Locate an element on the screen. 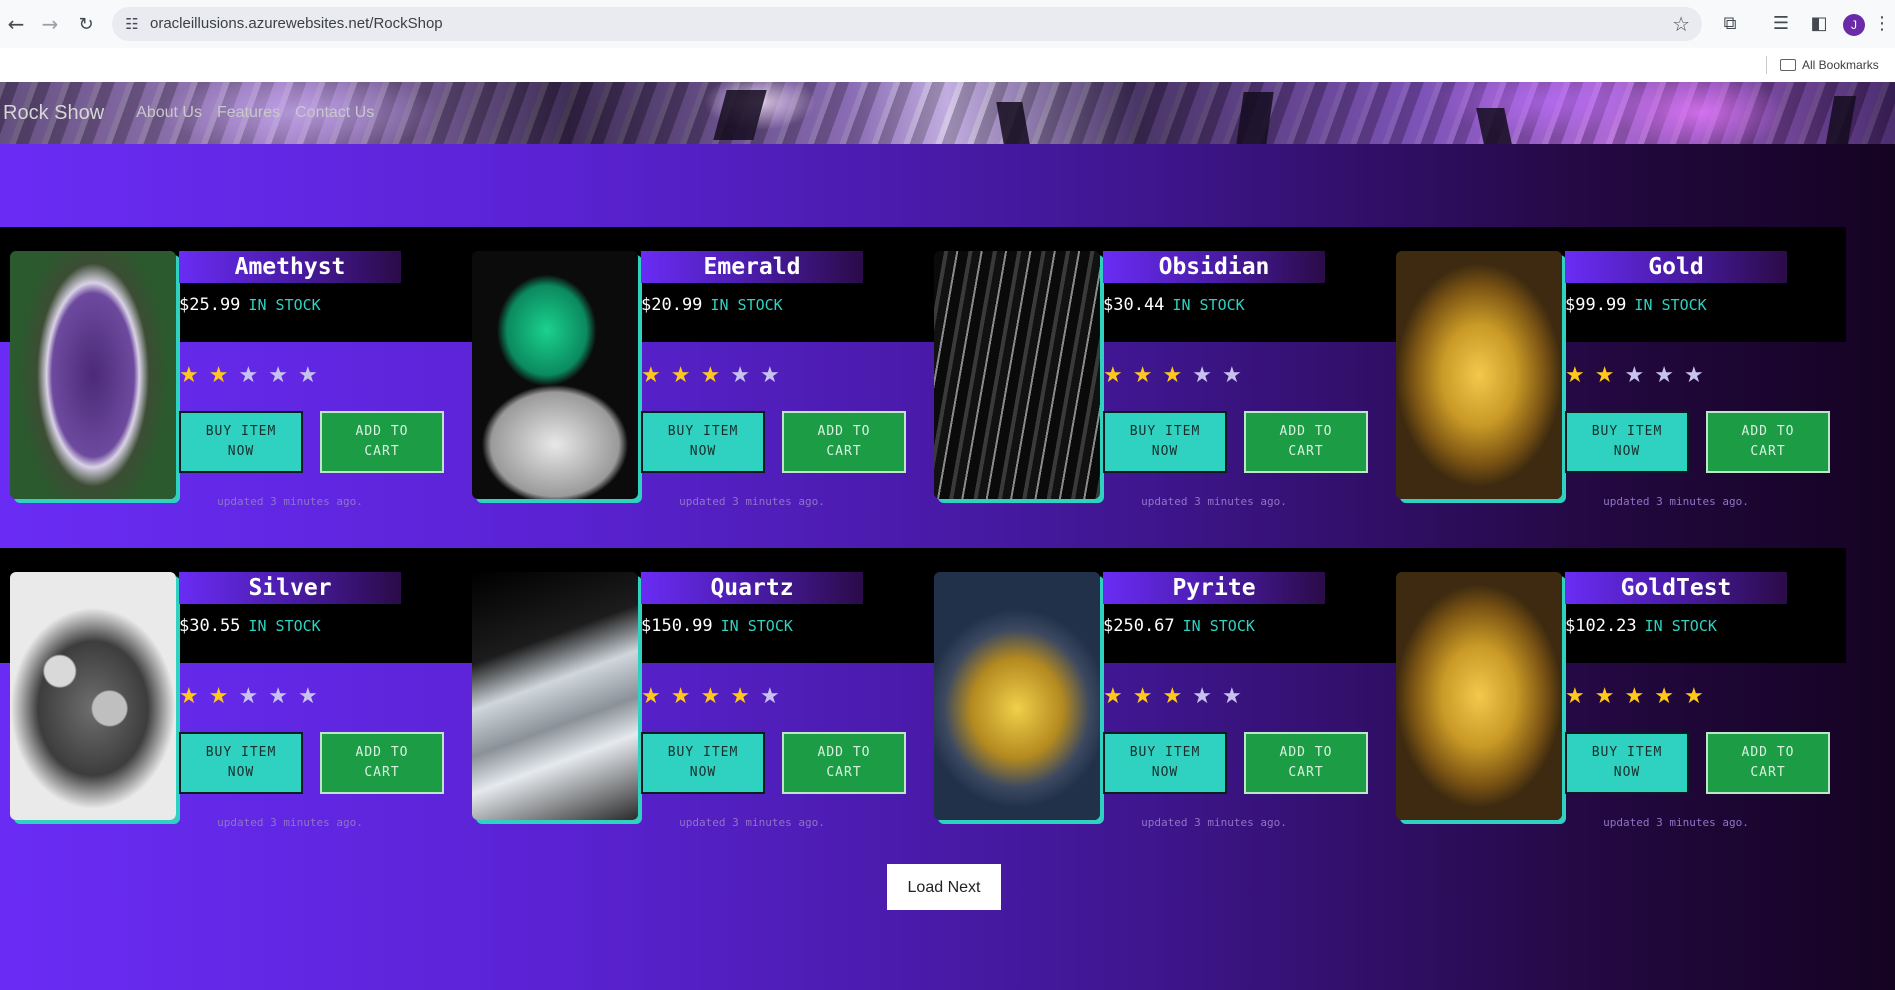  site-brand: Rock Show is located at coordinates (53, 113).